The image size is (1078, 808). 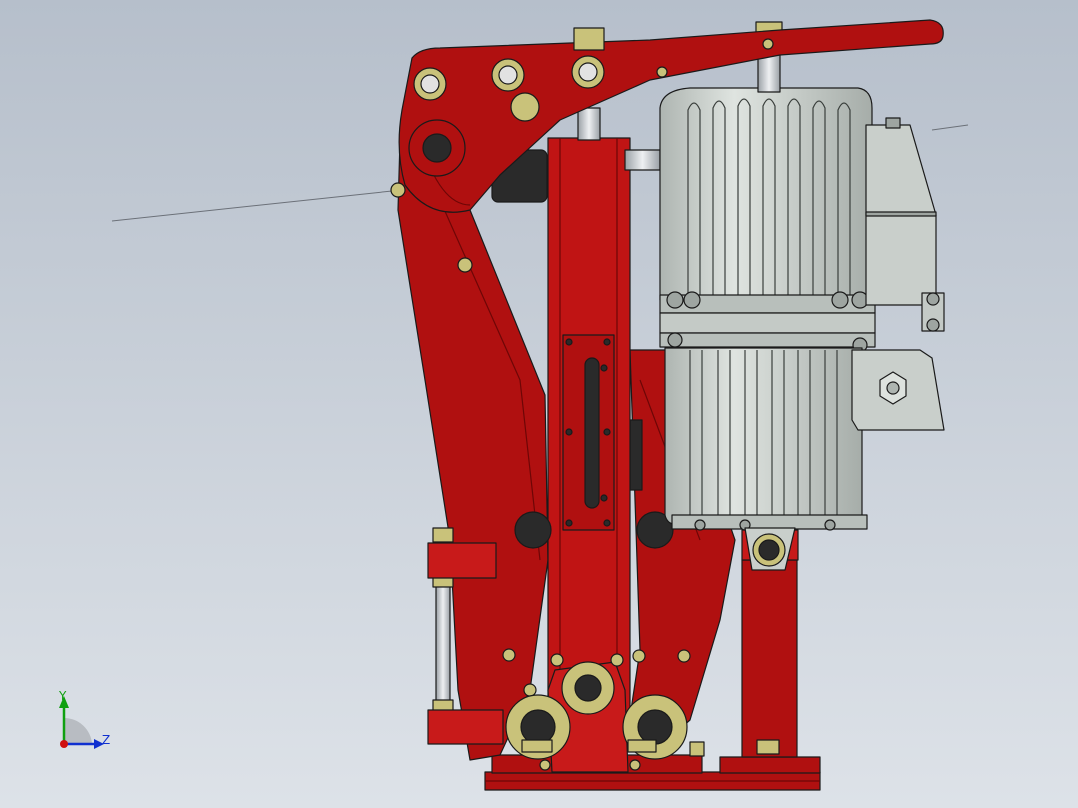 What do you see at coordinates (589, 39) in the screenshot?
I see `lever-nut` at bounding box center [589, 39].